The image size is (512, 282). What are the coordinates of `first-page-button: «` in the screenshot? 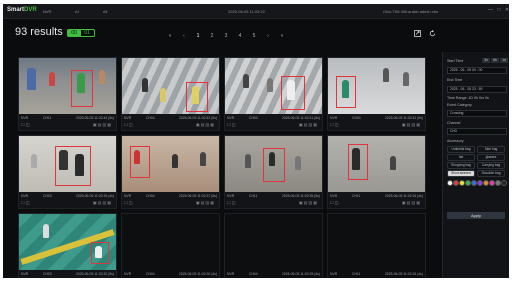 It's located at (170, 36).